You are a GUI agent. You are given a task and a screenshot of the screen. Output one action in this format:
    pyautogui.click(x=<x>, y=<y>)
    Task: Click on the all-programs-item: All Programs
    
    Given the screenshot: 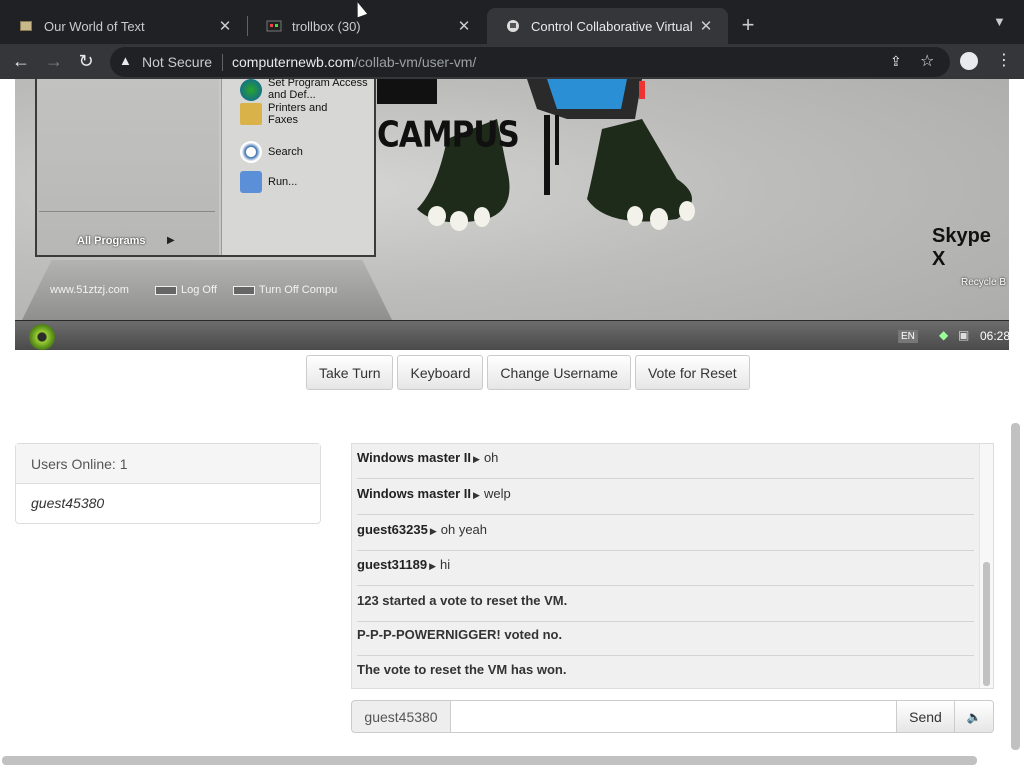 What is the action you would take?
    pyautogui.click(x=111, y=241)
    